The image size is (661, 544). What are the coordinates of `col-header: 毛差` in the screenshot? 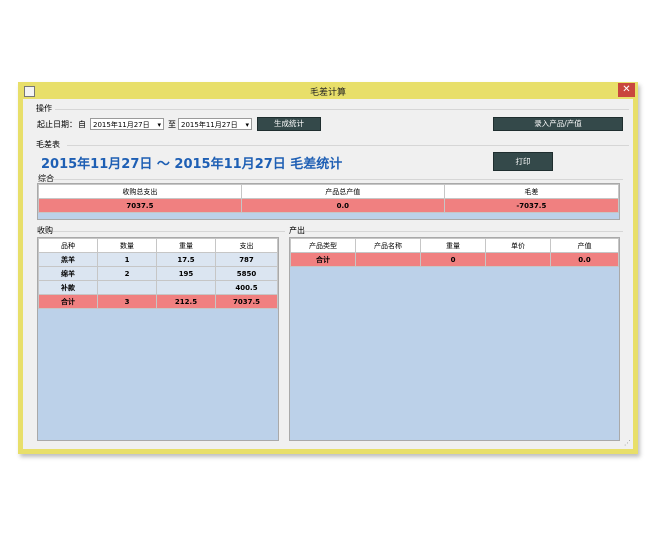 It's located at (531, 191).